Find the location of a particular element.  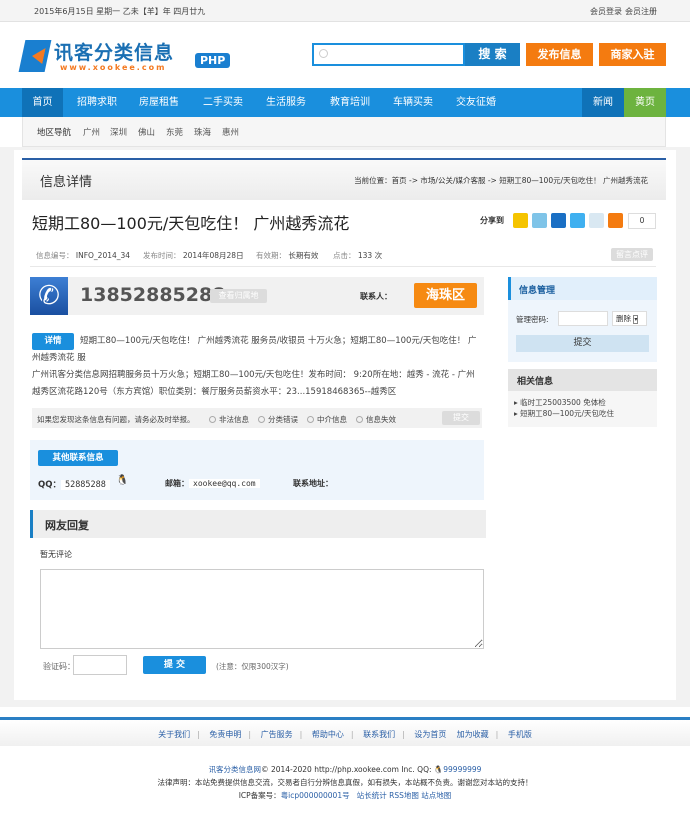

publish-button: 发布信息 is located at coordinates (559, 54).